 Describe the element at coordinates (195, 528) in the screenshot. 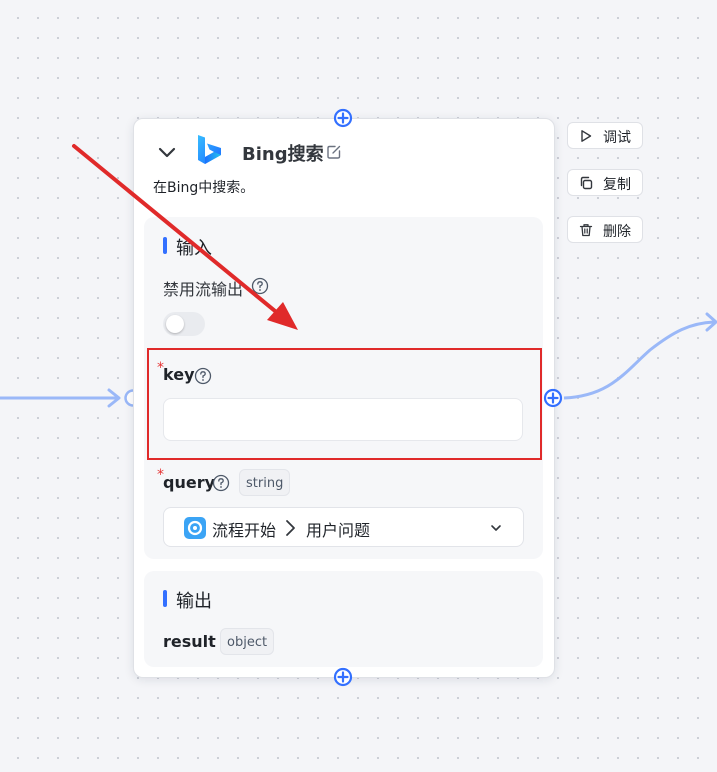

I see `flow-start-icon` at that location.